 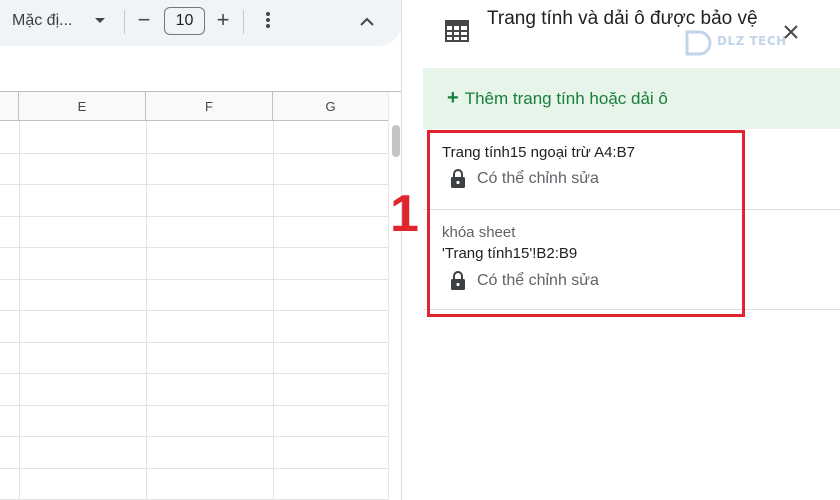 What do you see at coordinates (566, 98) in the screenshot?
I see `add-sheet-or-range-label: Thêm trang tính hoặc dải ô` at bounding box center [566, 98].